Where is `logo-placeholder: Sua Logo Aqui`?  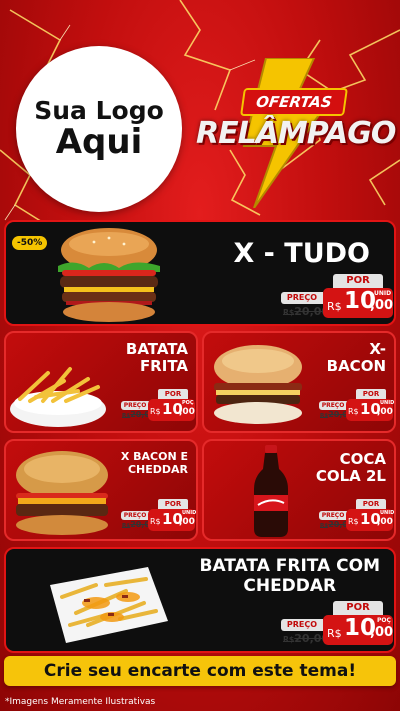 logo-placeholder: Sua Logo Aqui is located at coordinates (99, 129).